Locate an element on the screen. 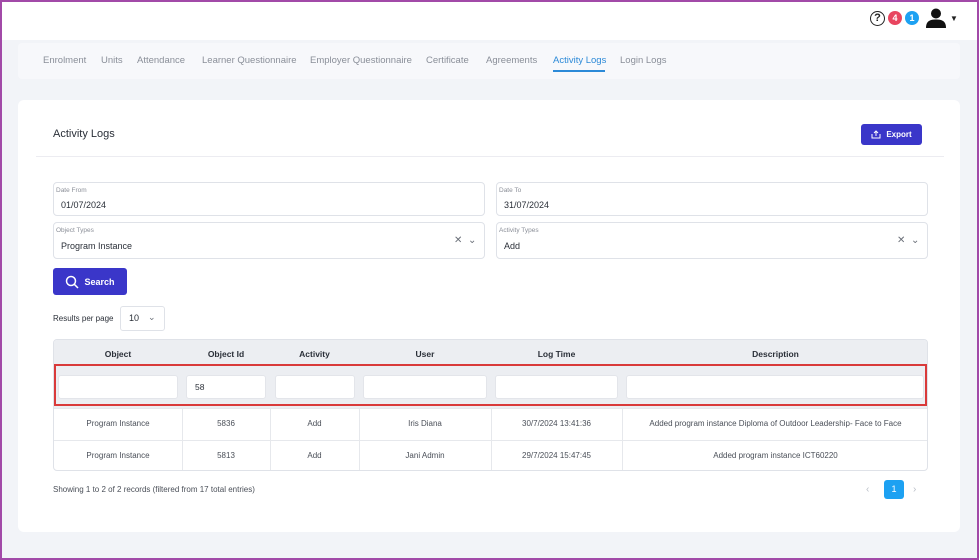 This screenshot has width=979, height=560. chevron-down-icon: ▼ is located at coordinates (954, 18).